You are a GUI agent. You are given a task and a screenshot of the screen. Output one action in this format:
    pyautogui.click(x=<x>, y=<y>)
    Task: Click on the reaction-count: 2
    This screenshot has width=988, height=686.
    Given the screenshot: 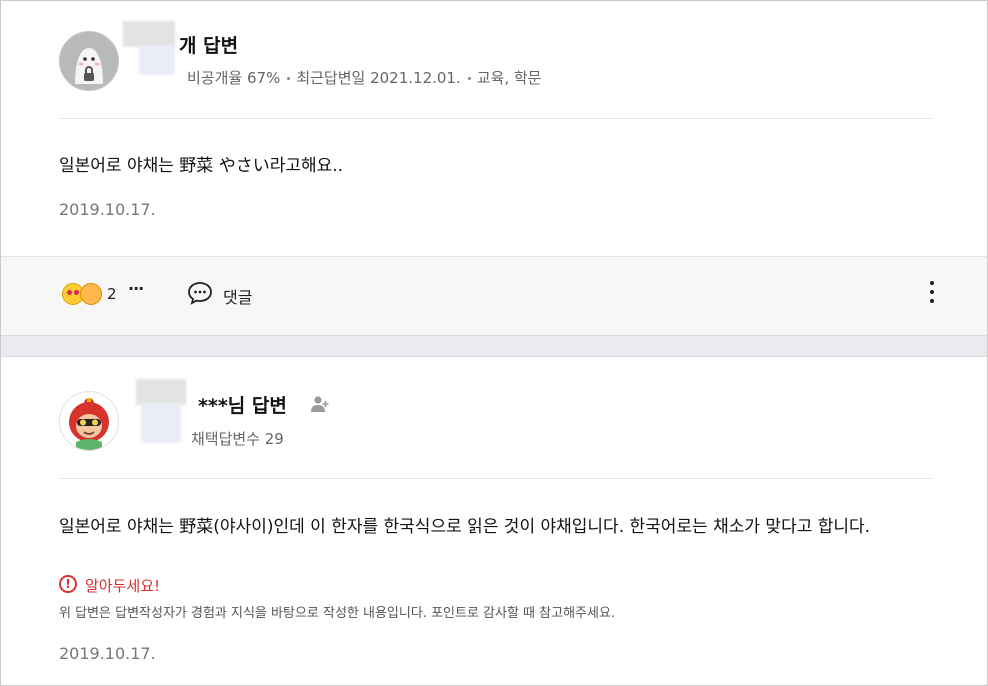 What is the action you would take?
    pyautogui.click(x=112, y=294)
    